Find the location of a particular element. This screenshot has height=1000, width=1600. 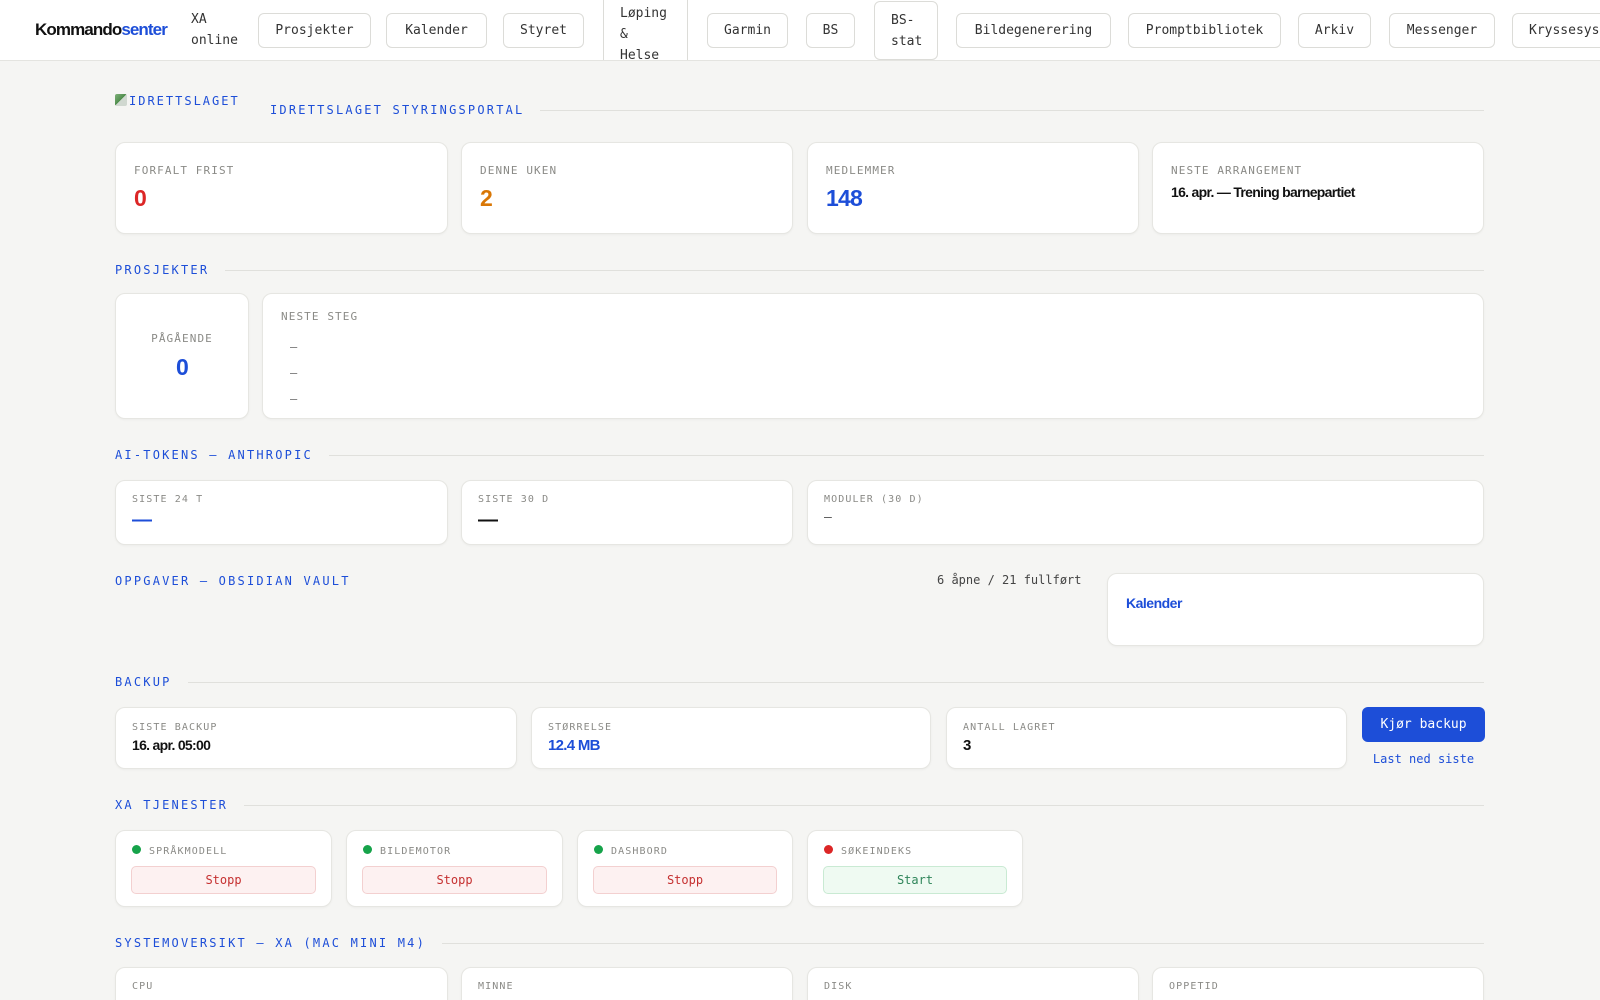

nav-prosjekter: Prosjekter is located at coordinates (314, 30).